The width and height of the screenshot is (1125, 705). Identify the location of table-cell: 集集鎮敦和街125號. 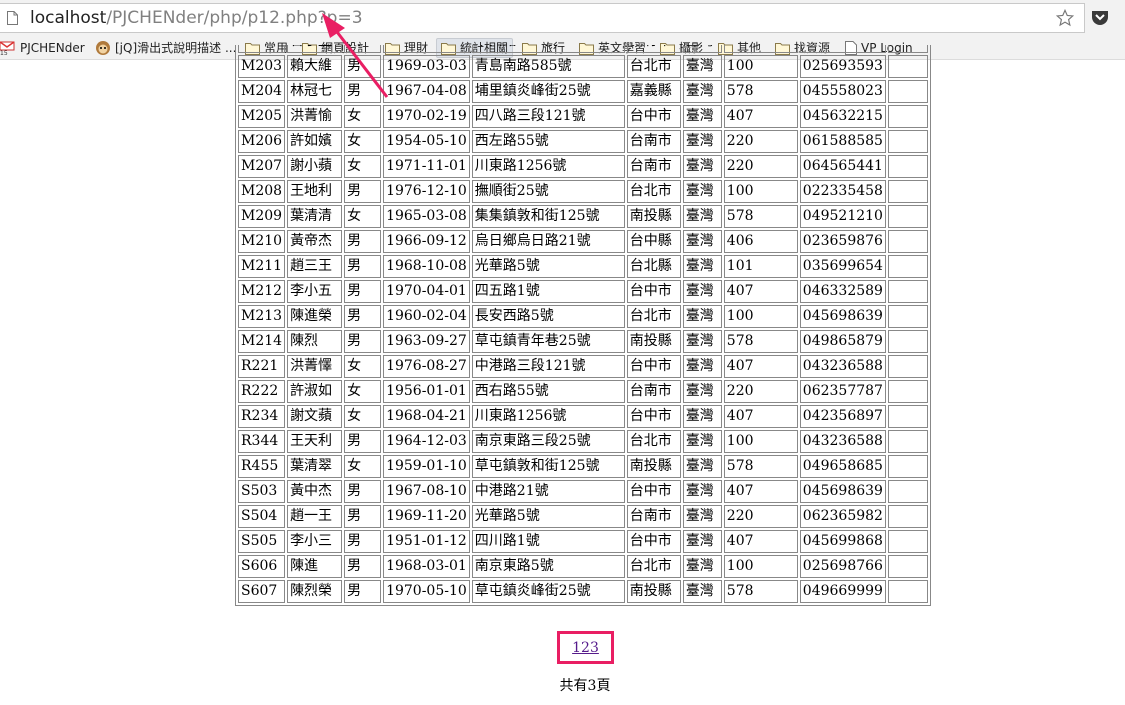
(548, 216).